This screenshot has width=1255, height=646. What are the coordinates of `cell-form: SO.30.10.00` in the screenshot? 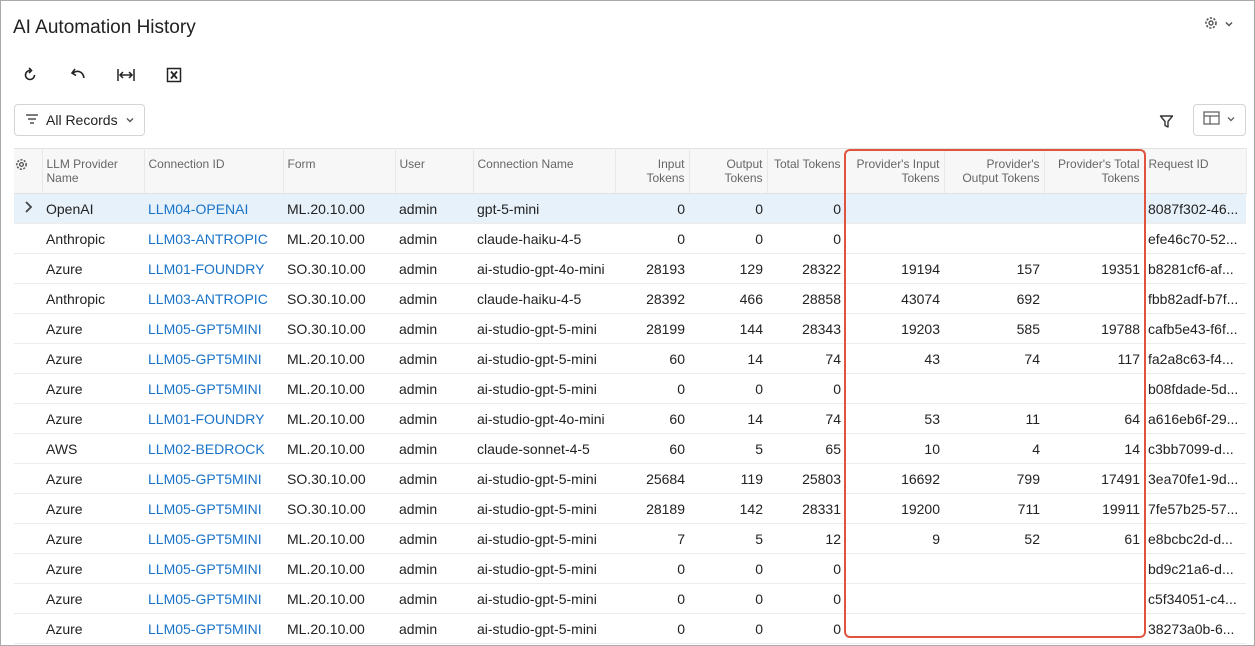 It's located at (339, 268).